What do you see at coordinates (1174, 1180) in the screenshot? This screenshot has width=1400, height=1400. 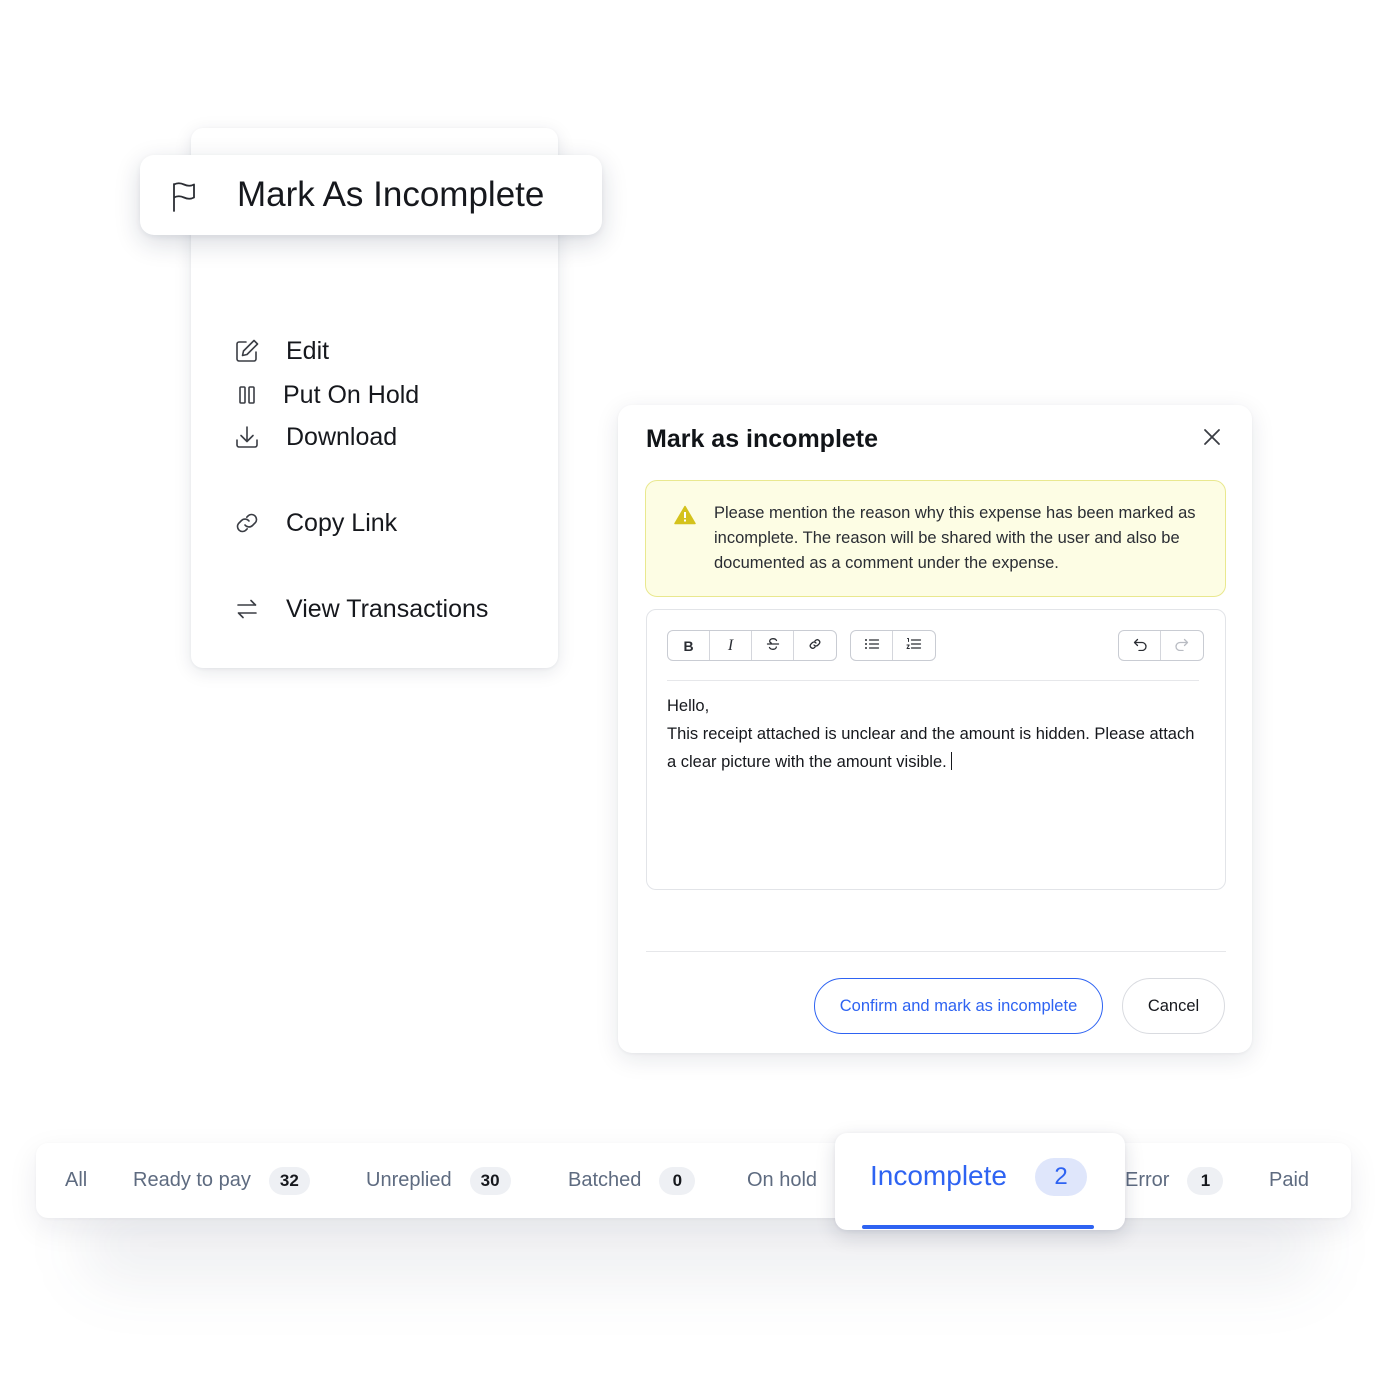 I see `tab-error: Error 1` at bounding box center [1174, 1180].